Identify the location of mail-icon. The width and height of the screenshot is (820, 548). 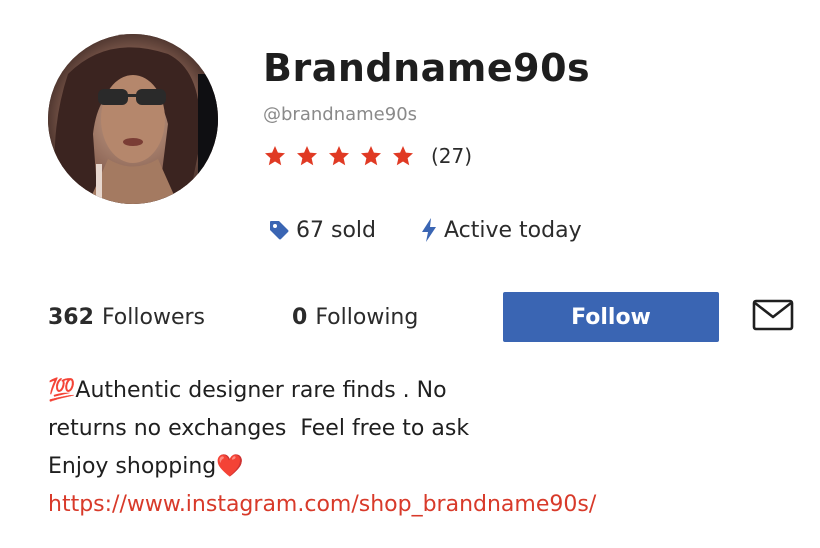
(773, 317).